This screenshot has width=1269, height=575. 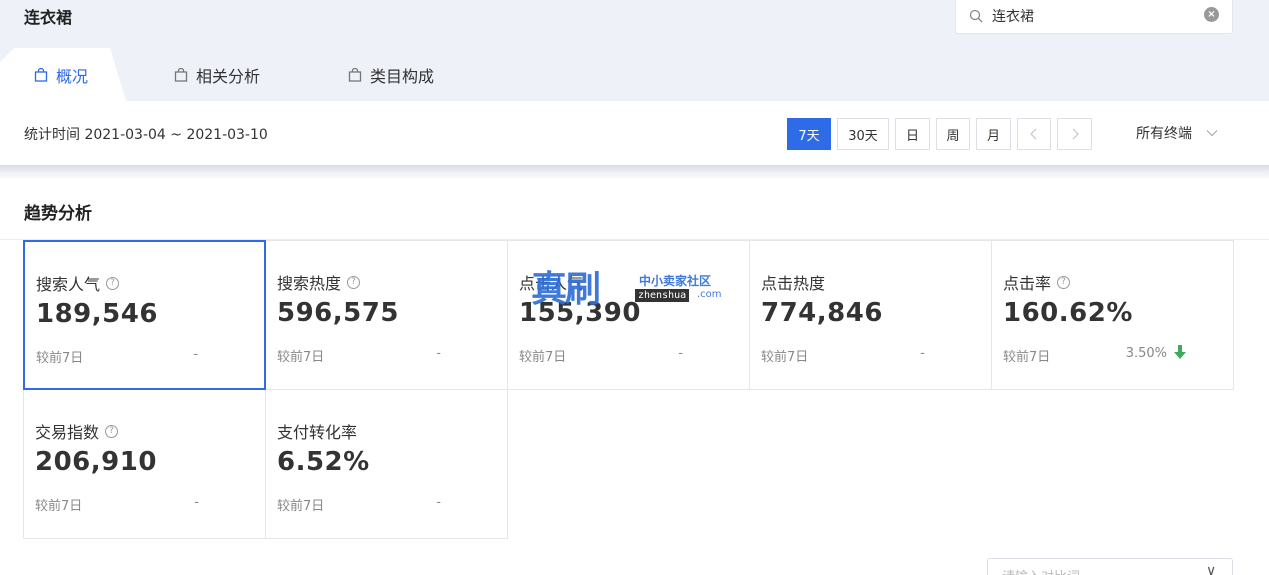 What do you see at coordinates (912, 134) in the screenshot?
I see `period-day-button: 日` at bounding box center [912, 134].